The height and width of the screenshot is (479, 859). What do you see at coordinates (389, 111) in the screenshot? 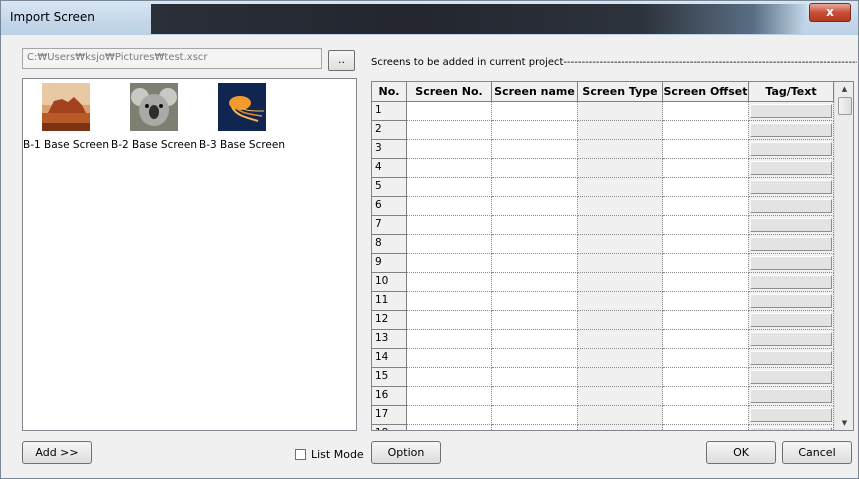
I see `row-number-cell: 1` at bounding box center [389, 111].